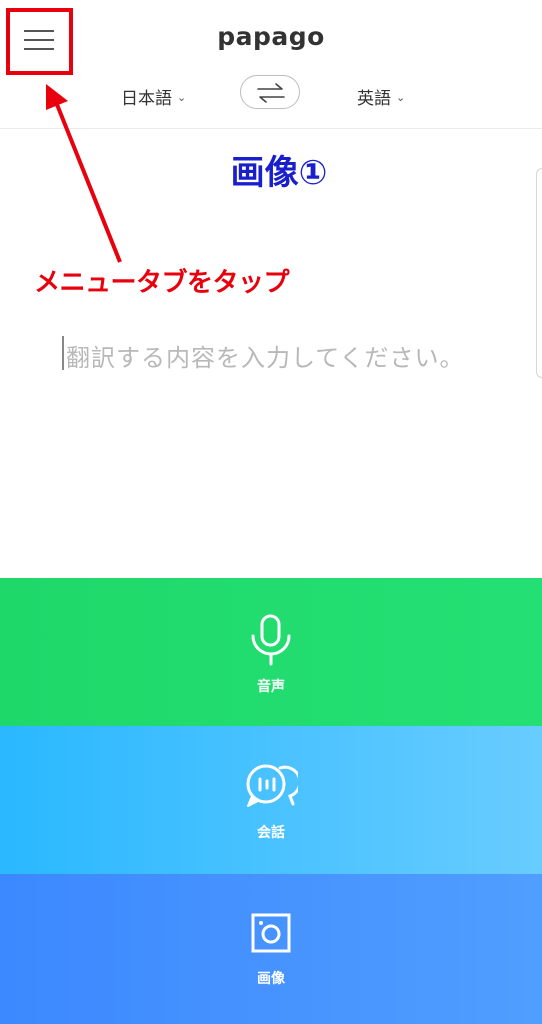 The width and height of the screenshot is (542, 1024). I want to click on conversation-mode-button: 会話, so click(271, 800).